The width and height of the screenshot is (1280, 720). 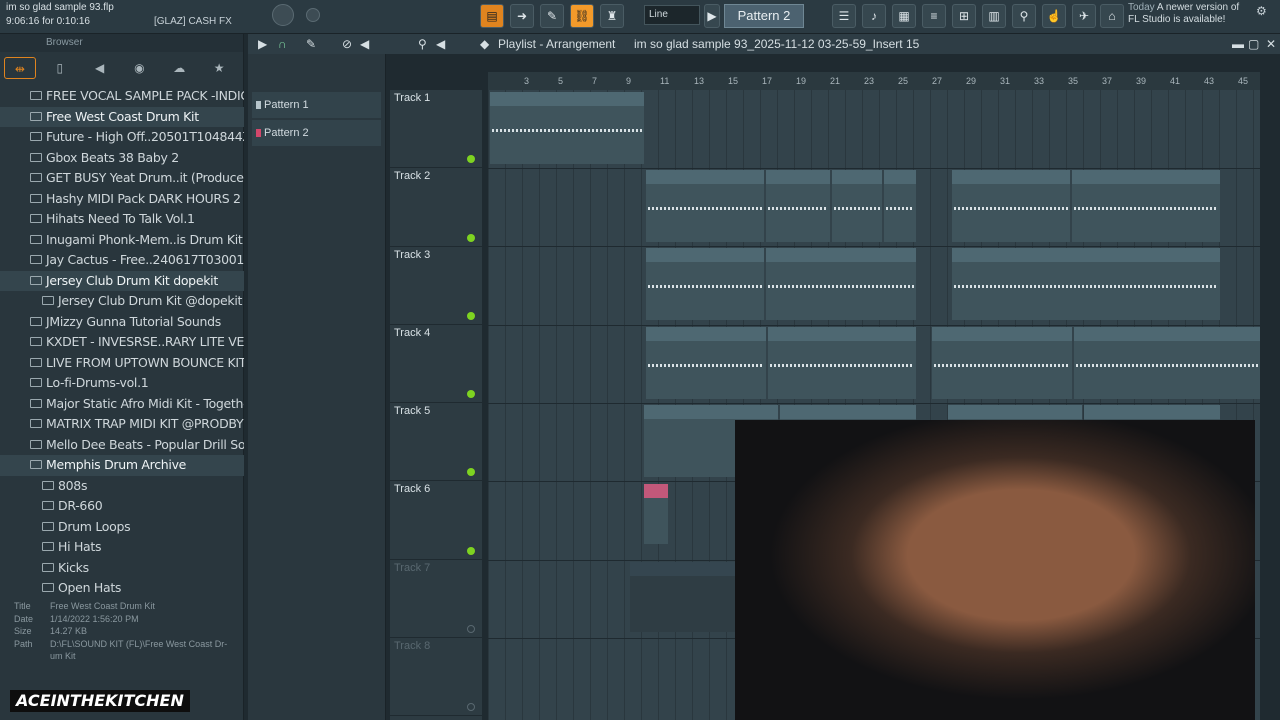 What do you see at coordinates (1084, 16) in the screenshot?
I see `tools-icon: ✈` at bounding box center [1084, 16].